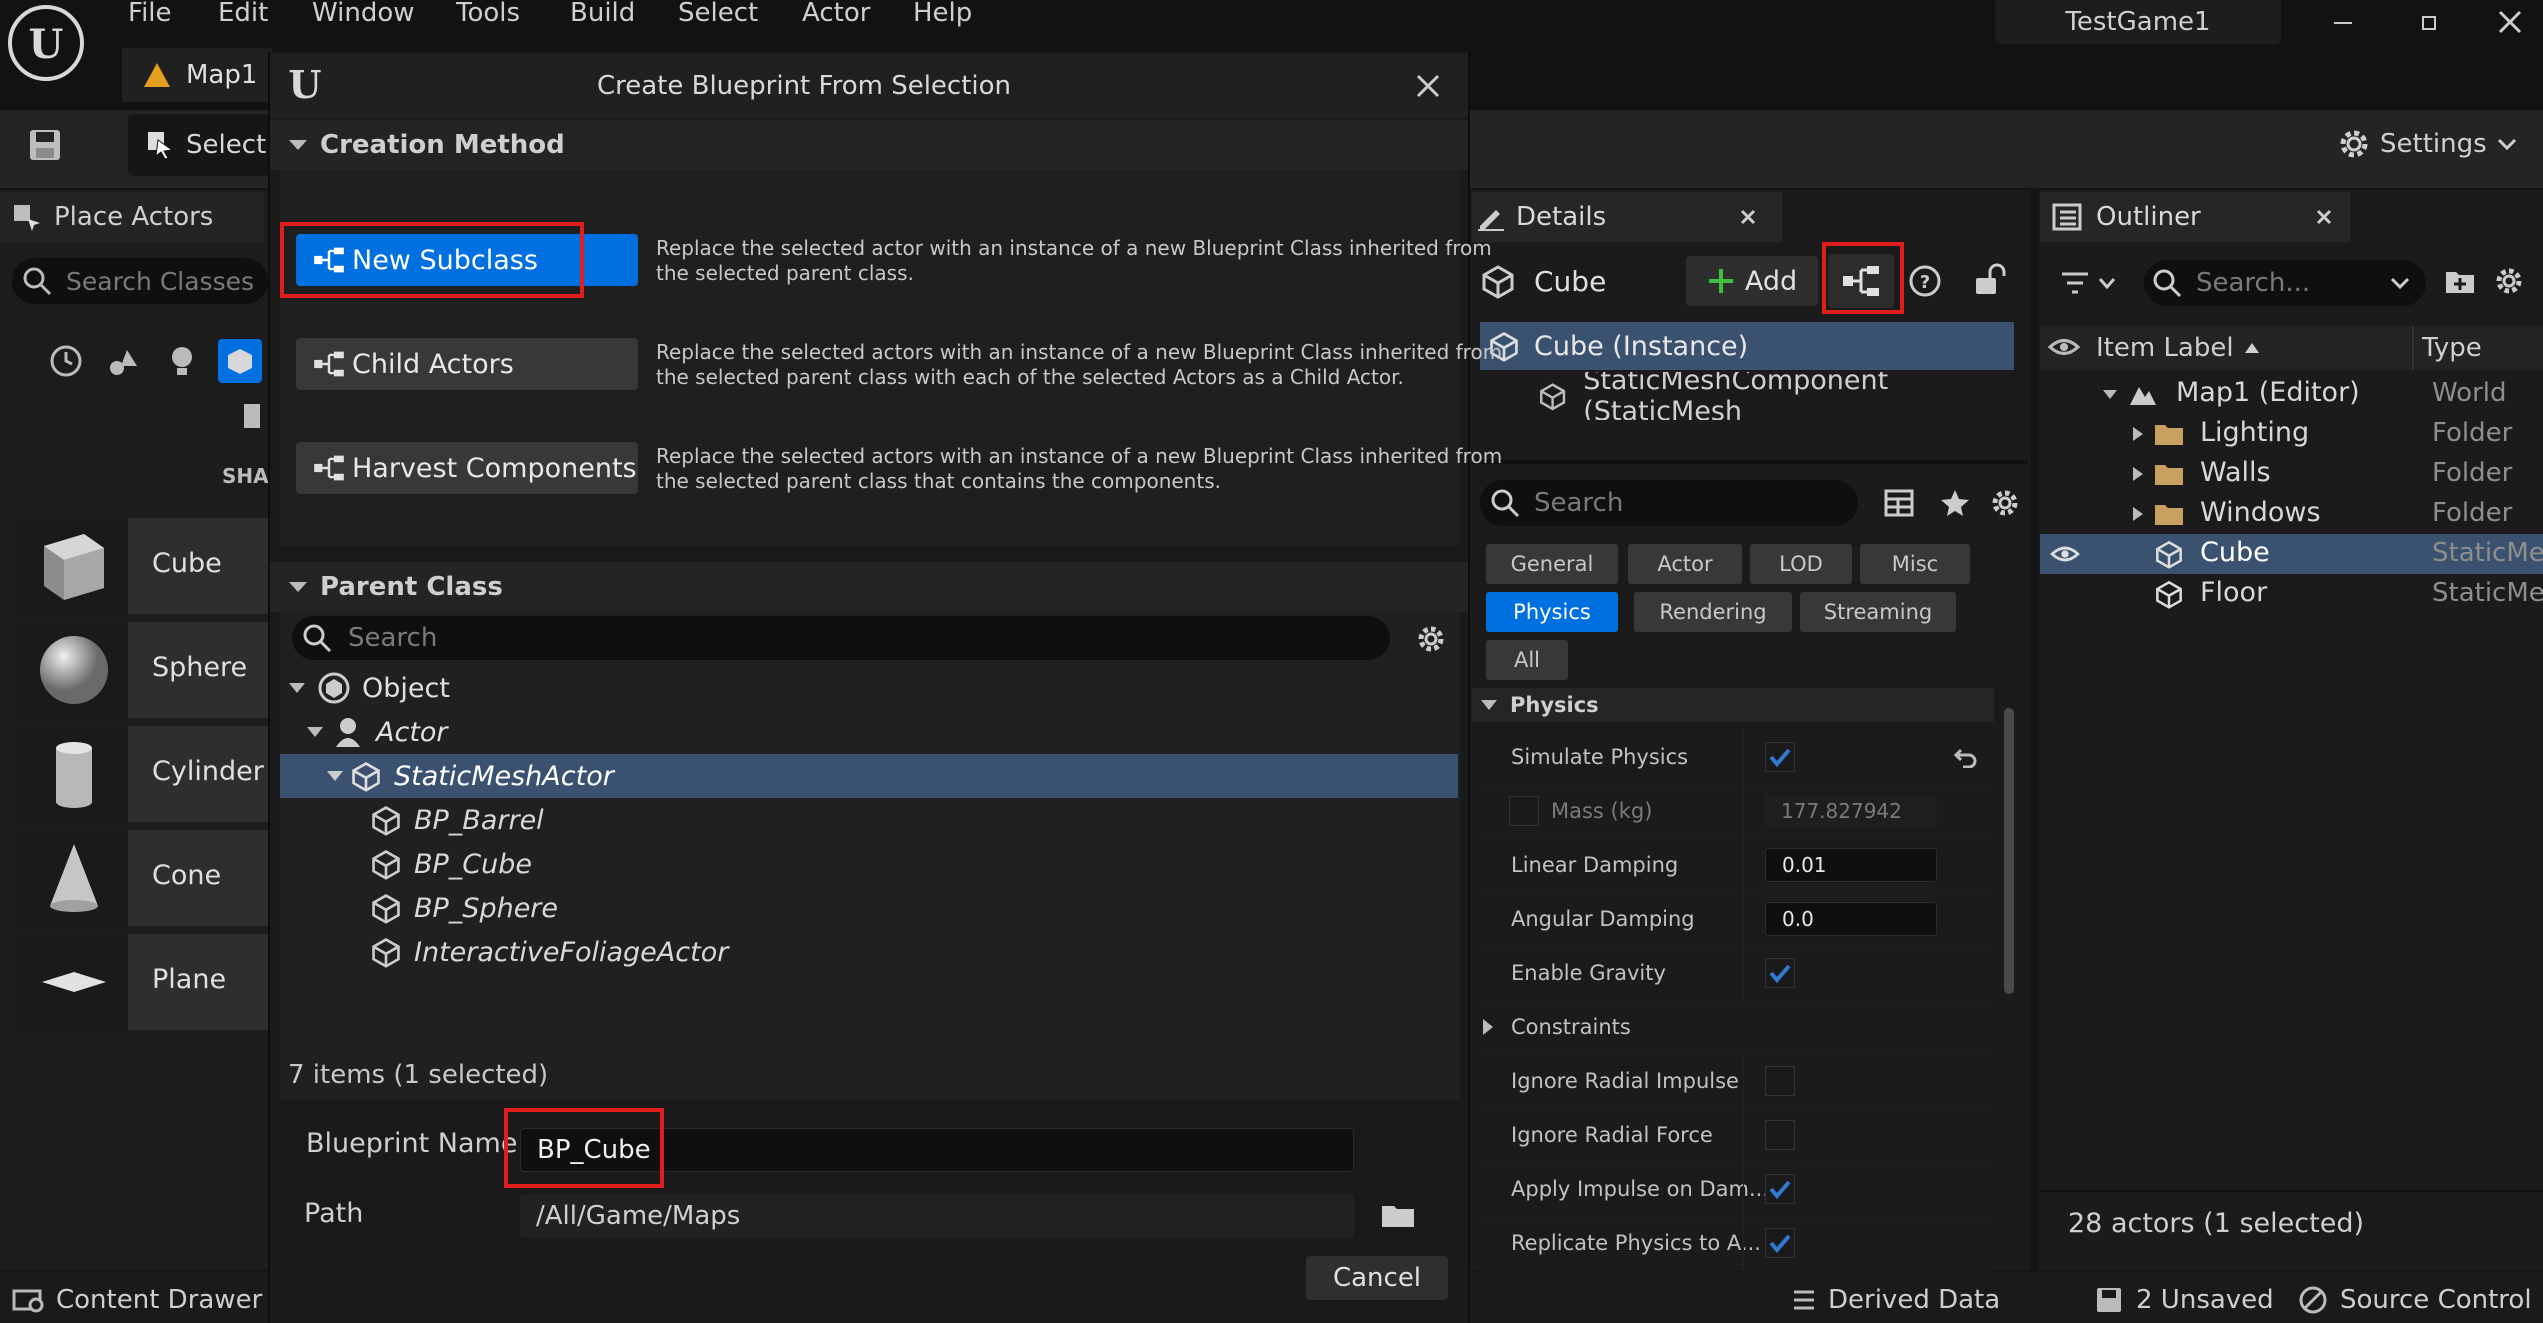 The height and width of the screenshot is (1323, 2543). Describe the element at coordinates (942, 14) in the screenshot. I see `menu-help: Help` at that location.